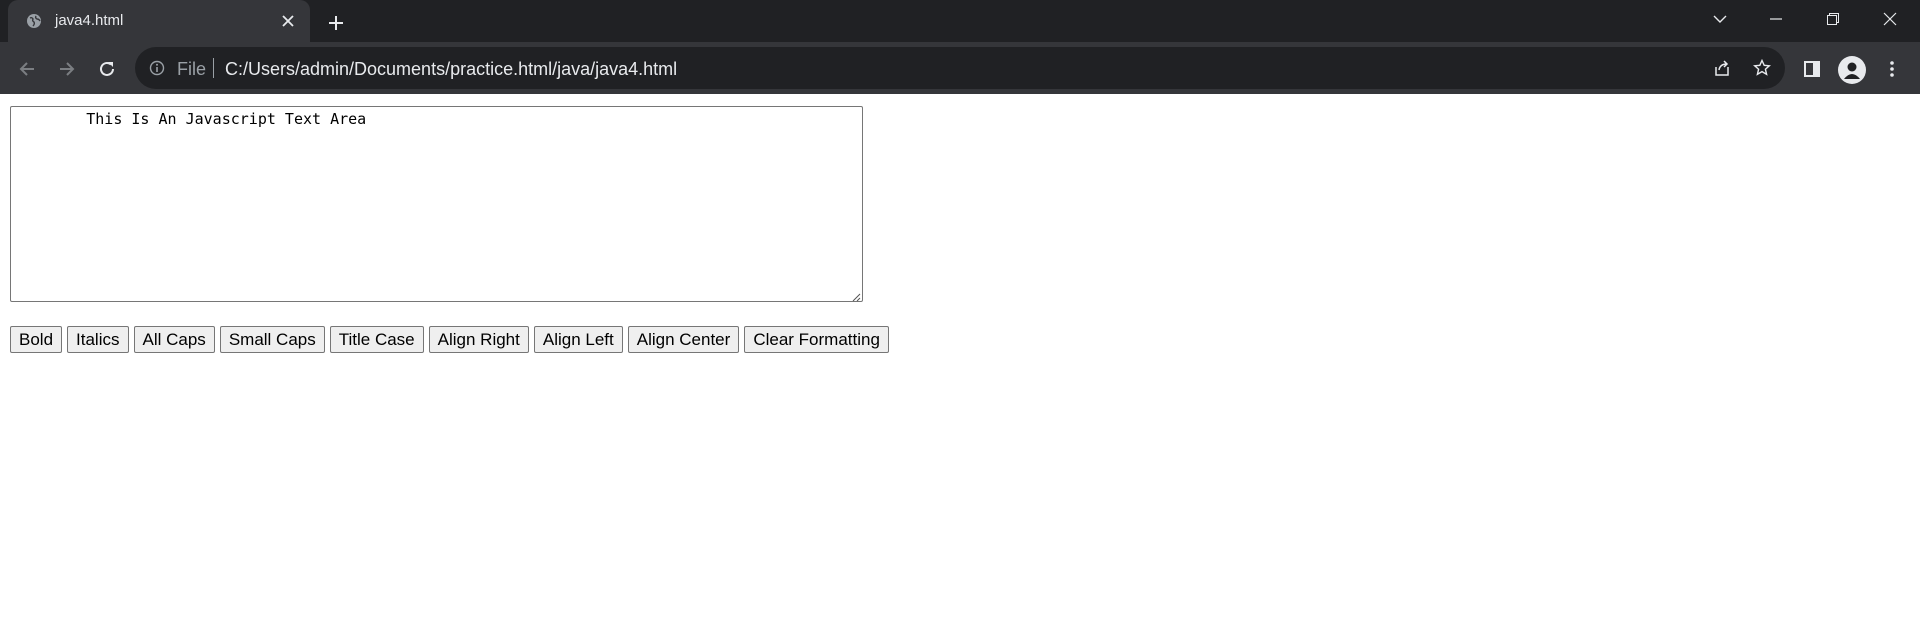  What do you see at coordinates (855, 295) in the screenshot?
I see `resize-grip-icon` at bounding box center [855, 295].